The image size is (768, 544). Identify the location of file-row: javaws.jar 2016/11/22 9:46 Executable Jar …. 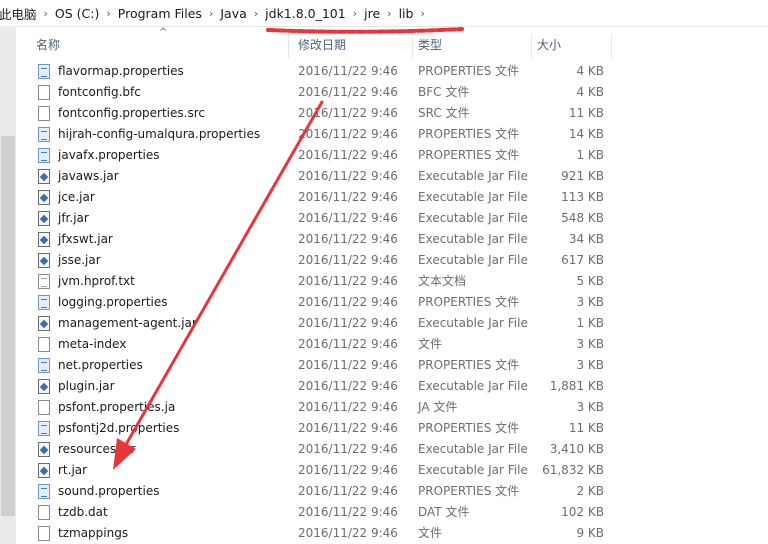
(384, 176).